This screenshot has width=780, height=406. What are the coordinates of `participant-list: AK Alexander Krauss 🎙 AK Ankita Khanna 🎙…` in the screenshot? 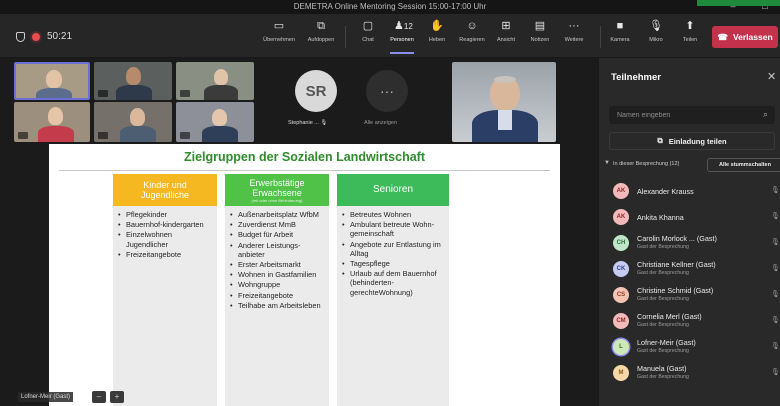 It's located at (689, 282).